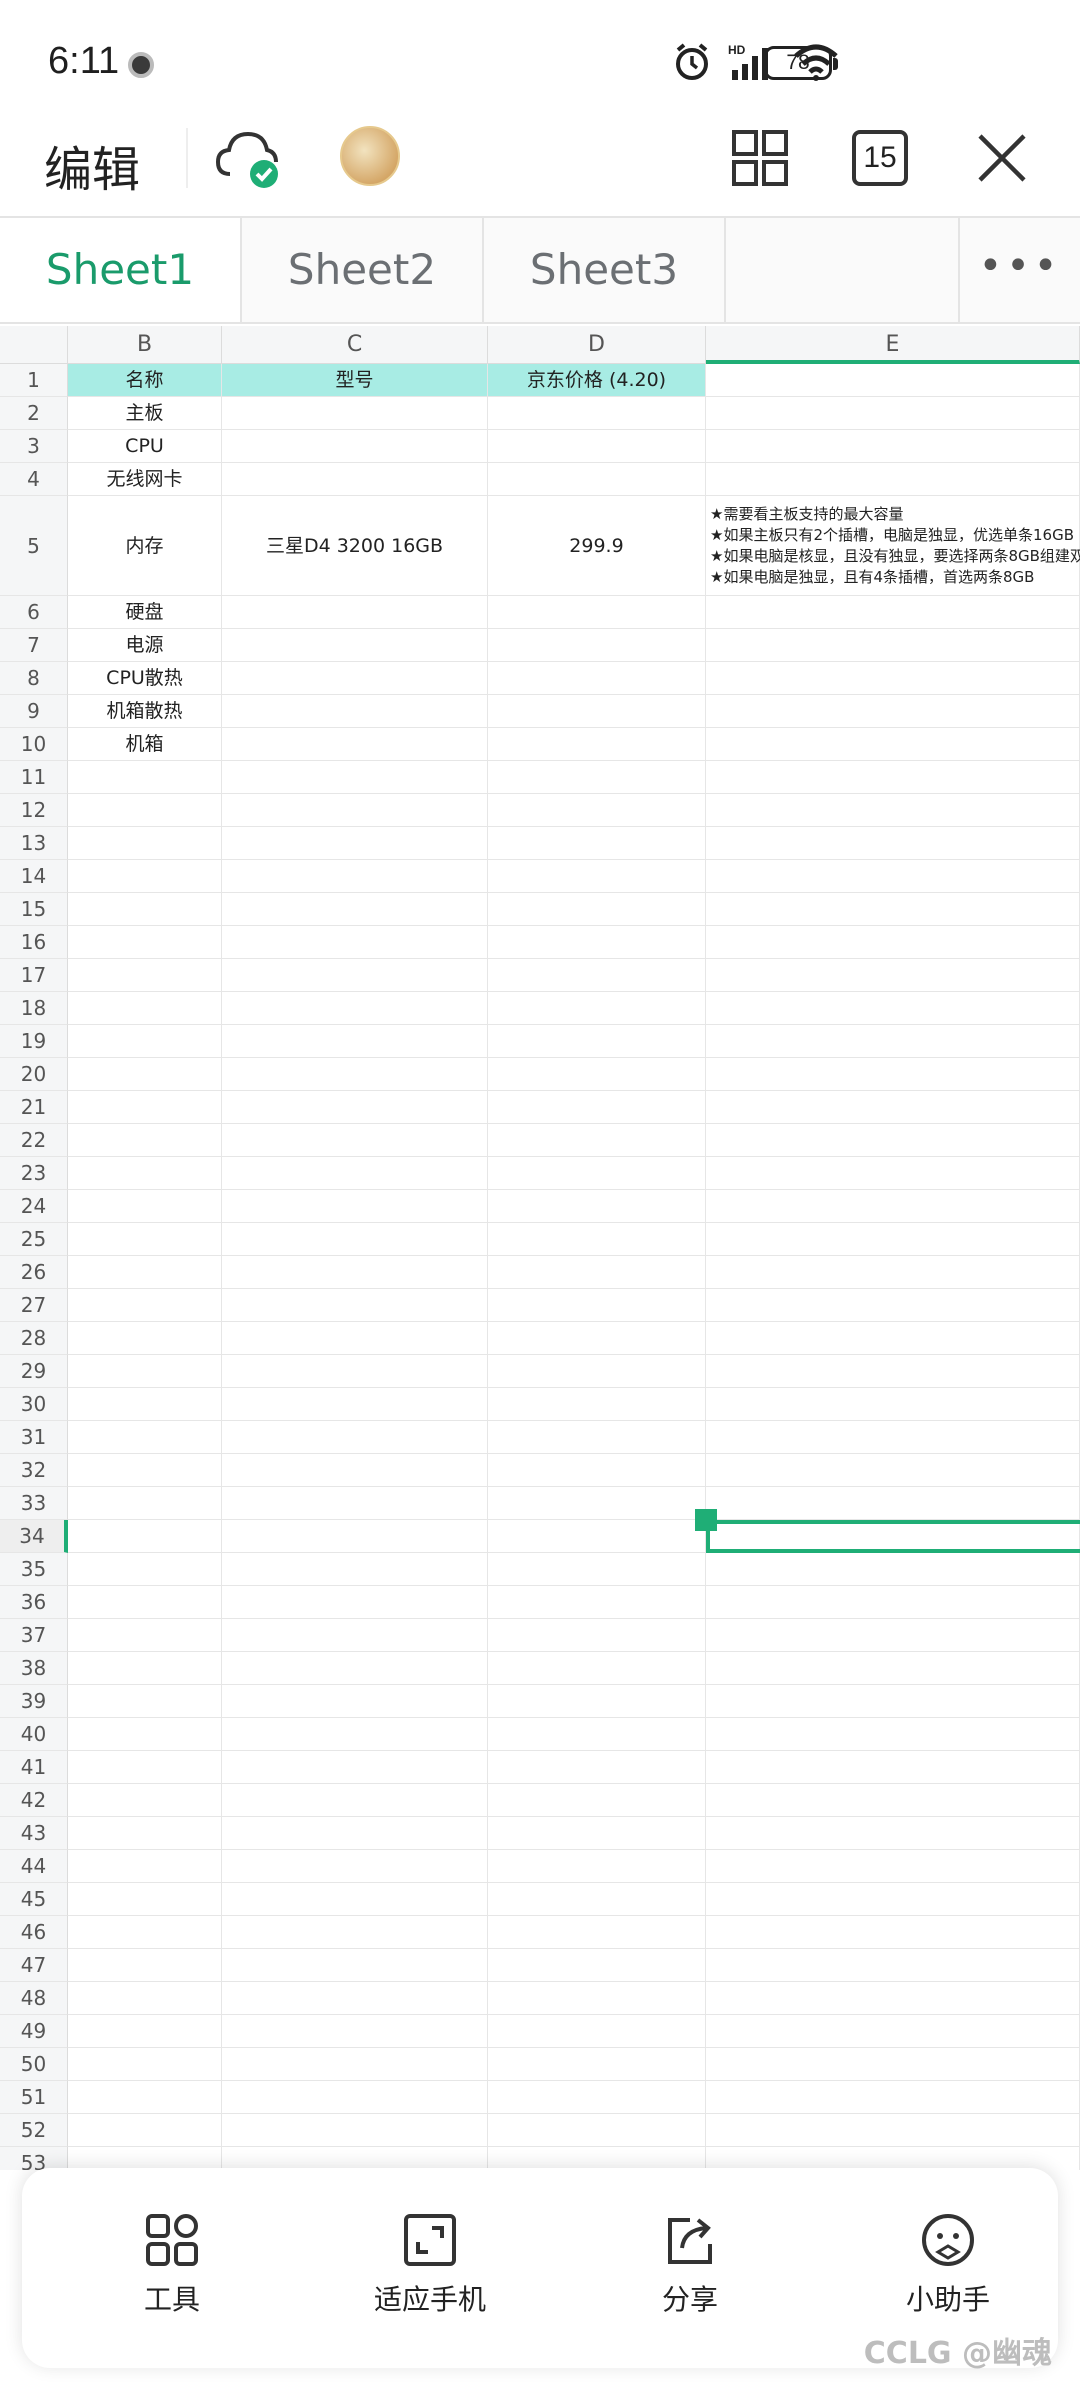  I want to click on cell-c24, so click(355, 1206).